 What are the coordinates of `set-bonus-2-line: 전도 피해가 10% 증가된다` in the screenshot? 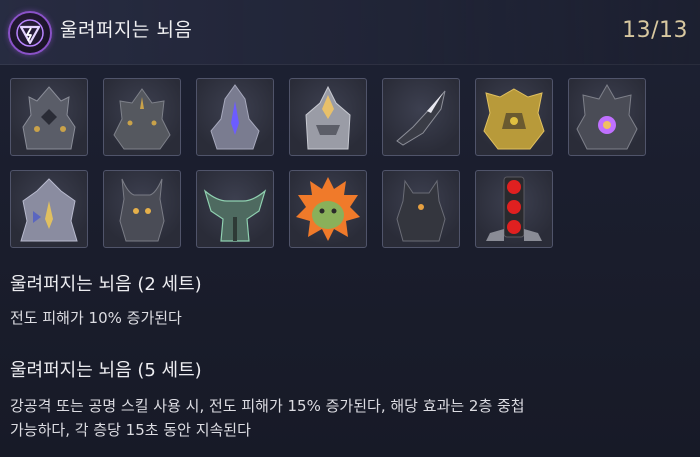 It's located at (96, 318).